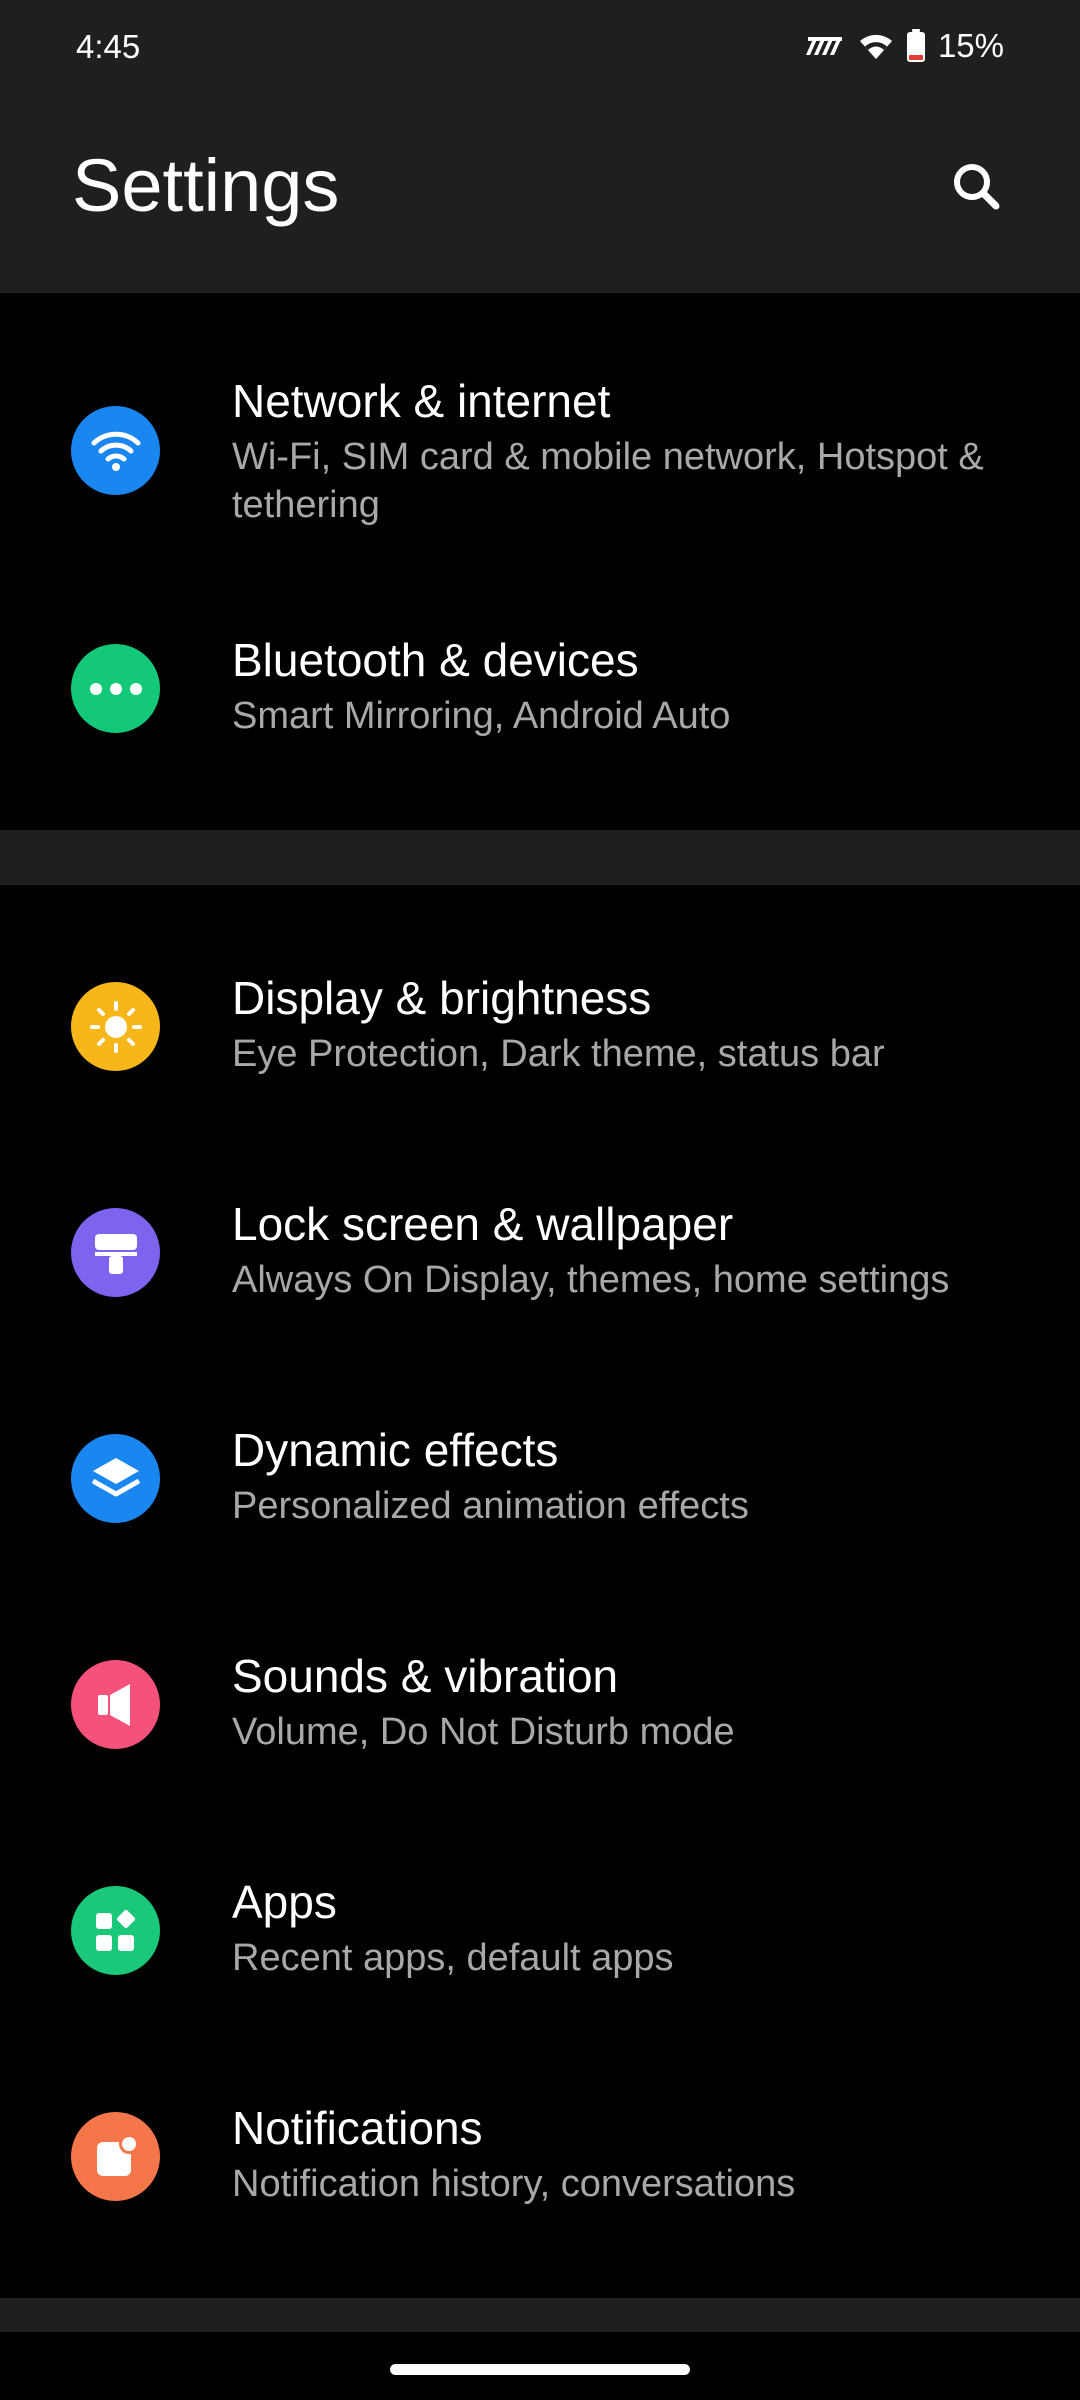 The height and width of the screenshot is (2400, 1080). I want to click on settings-item-subtitle: Personalized animation effects, so click(490, 1506).